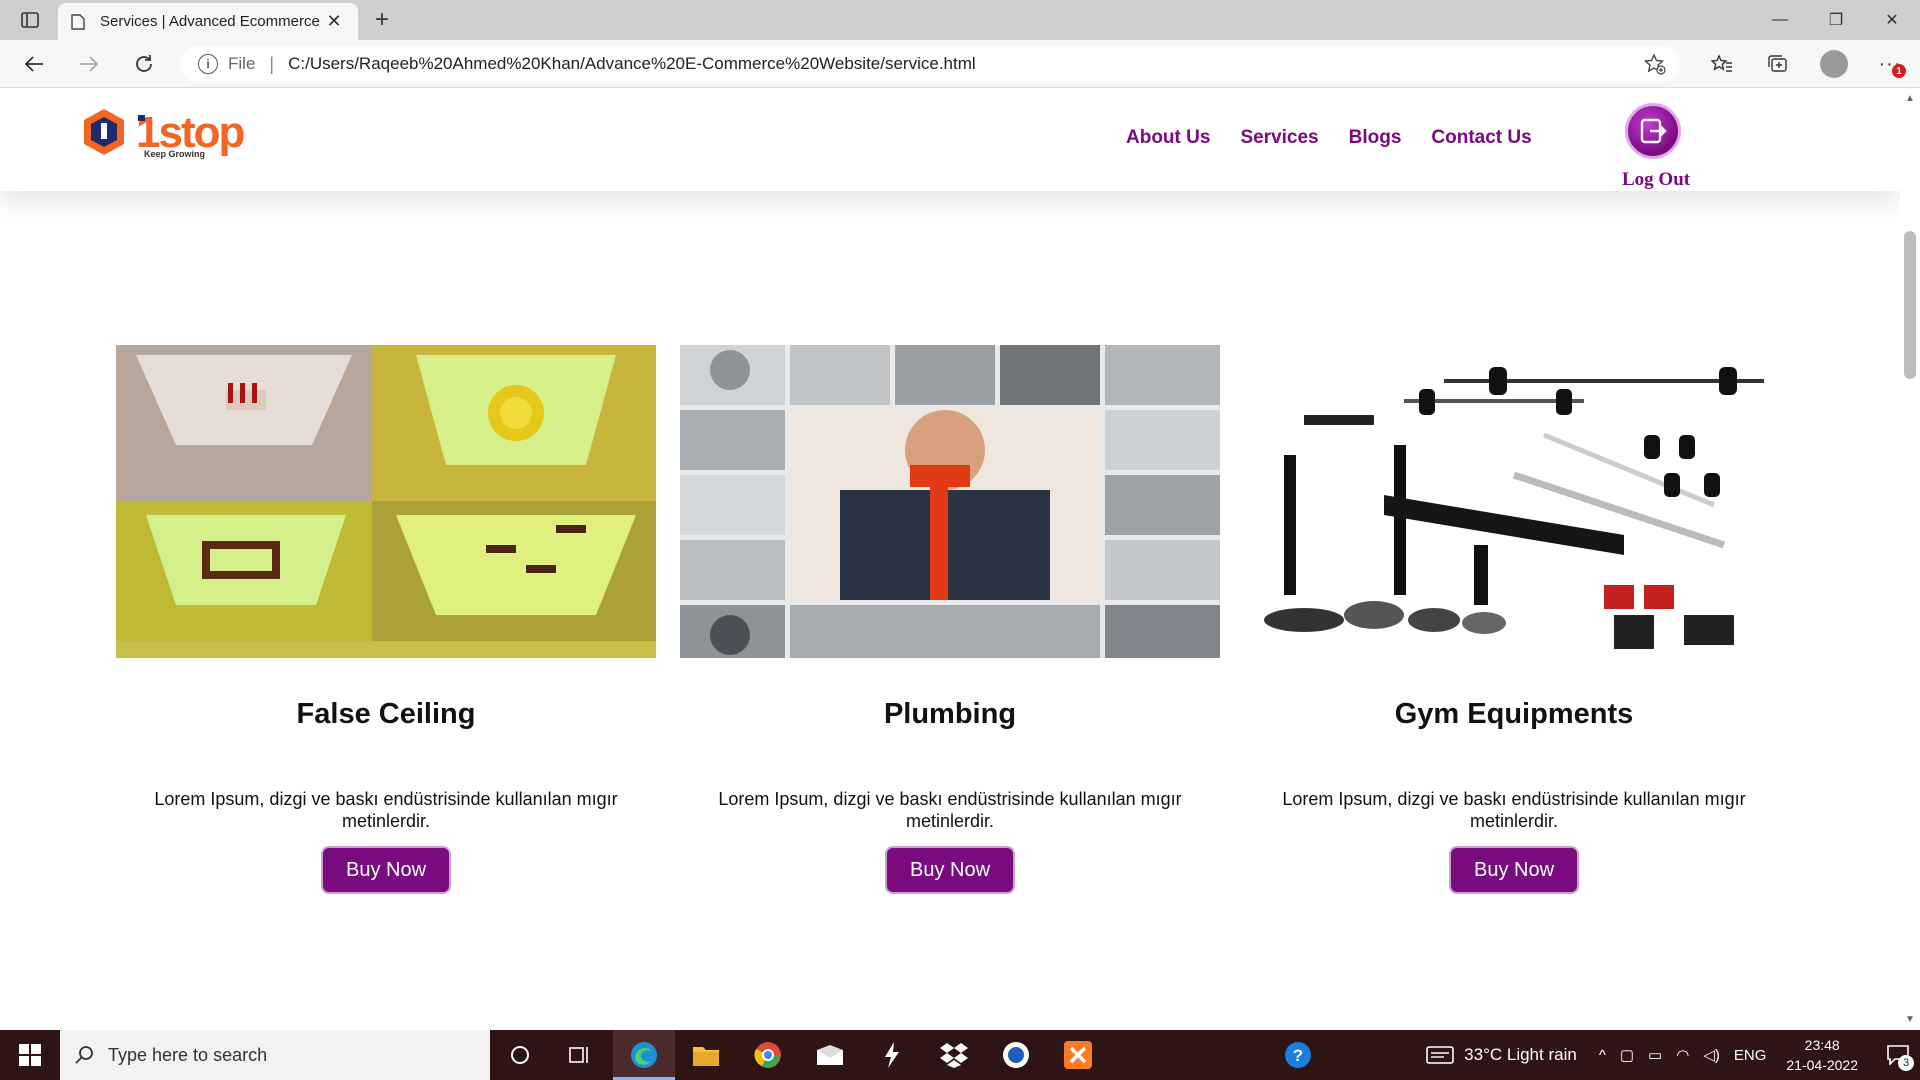 Image resolution: width=1920 pixels, height=1080 pixels. What do you see at coordinates (1910, 305) in the screenshot?
I see `scroll-thumb` at bounding box center [1910, 305].